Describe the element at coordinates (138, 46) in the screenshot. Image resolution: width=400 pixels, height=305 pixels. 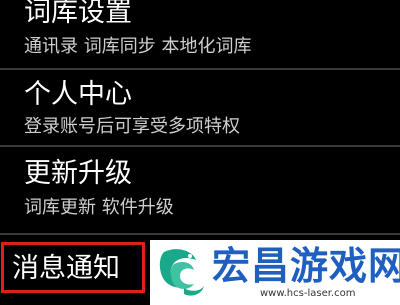
I see `menu-item-subtitle: 通讯录 词库同步 本地化词库` at that location.